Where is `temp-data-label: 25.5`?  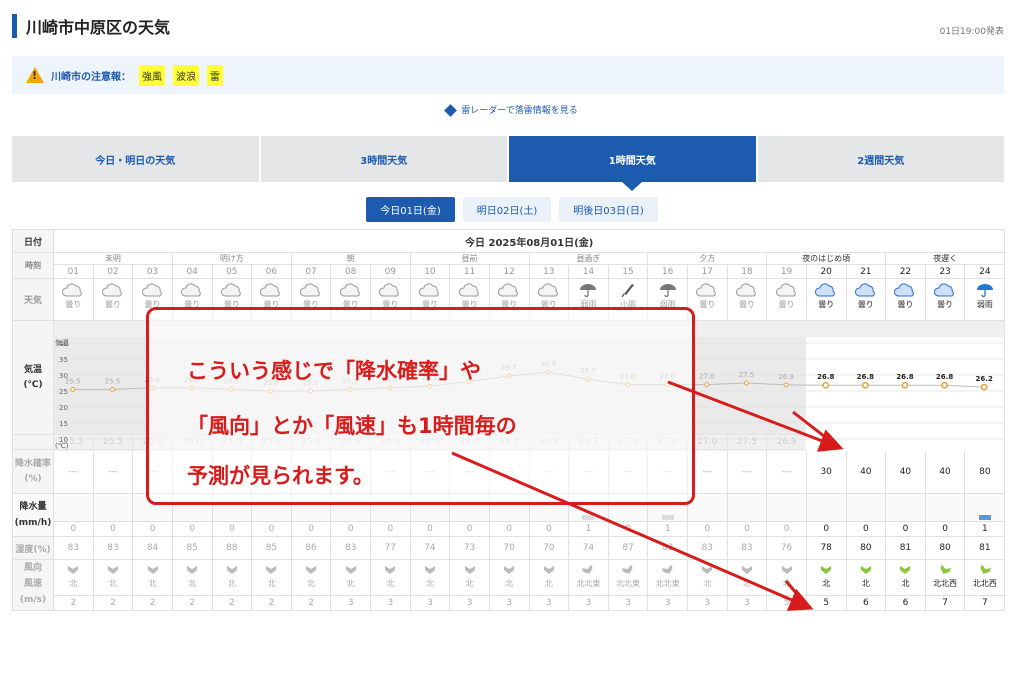 temp-data-label: 25.5 is located at coordinates (73, 381).